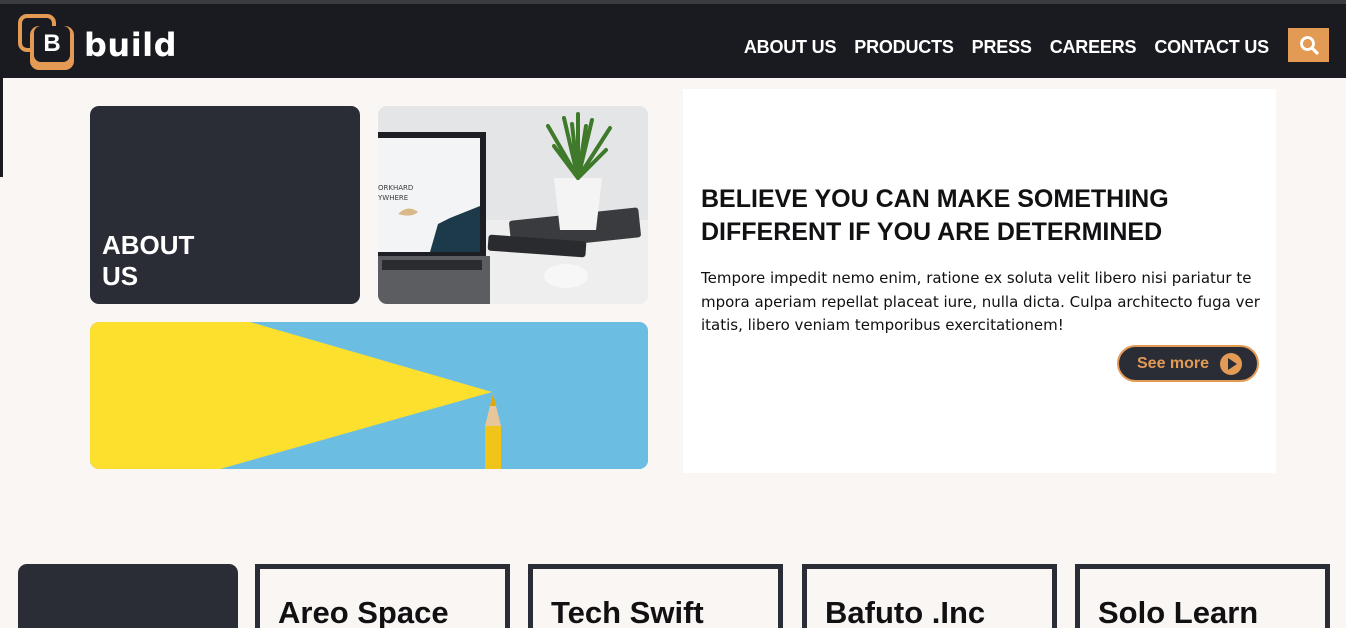 The image size is (1346, 628). What do you see at coordinates (904, 47) in the screenshot?
I see `nav-products: PRODUCTS` at bounding box center [904, 47].